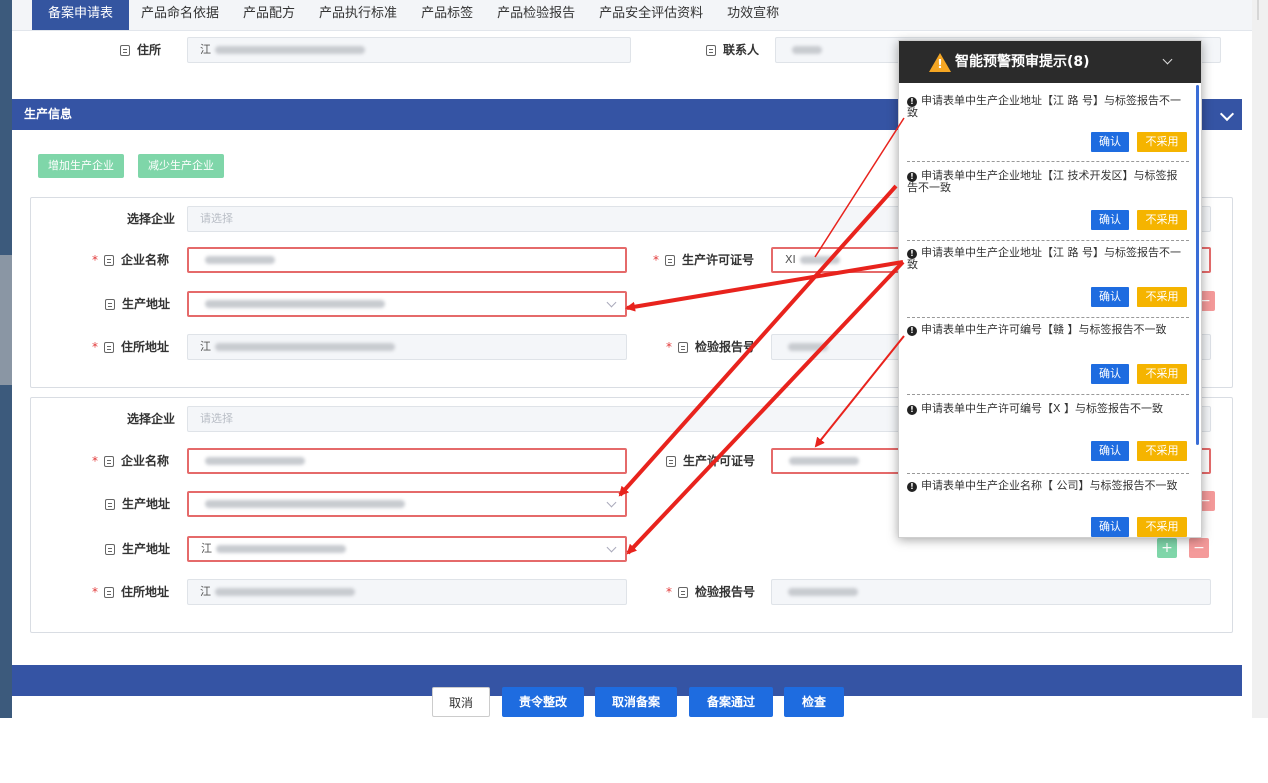 Image resolution: width=1268 pixels, height=783 pixels. Describe the element at coordinates (940, 62) in the screenshot. I see `warning-triangle-icon: !` at that location.